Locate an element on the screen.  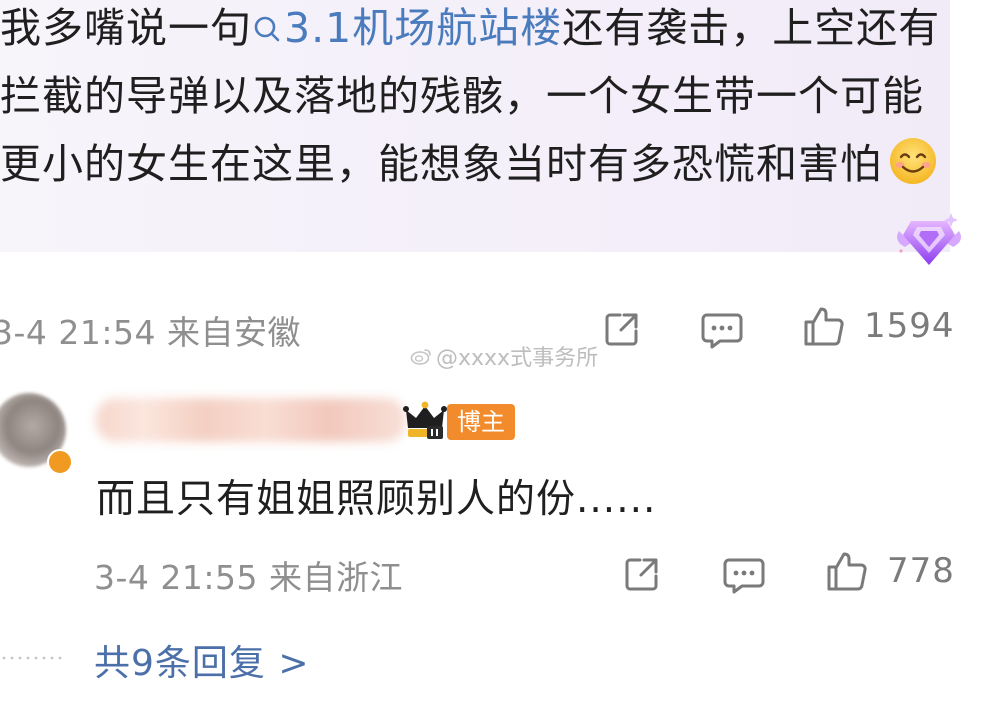
reply-comment-button is located at coordinates (744, 576).